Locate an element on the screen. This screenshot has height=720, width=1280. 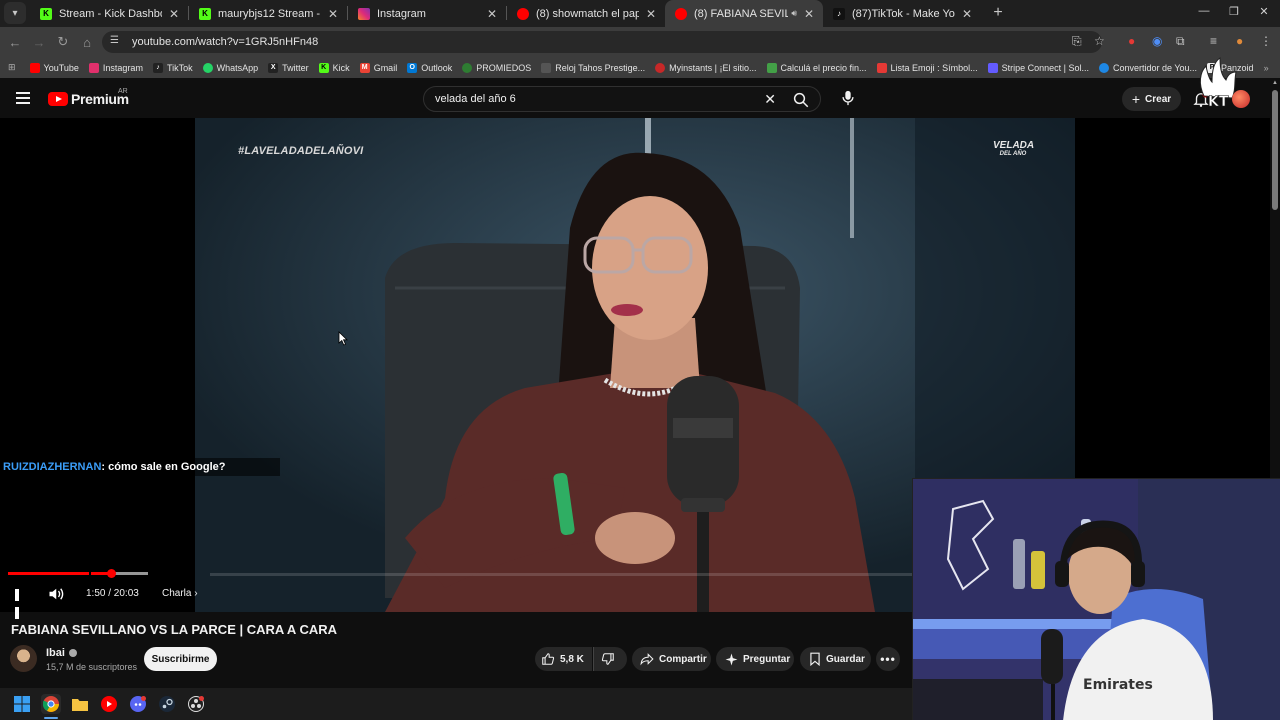
youtube-icon is located at coordinates (109, 704).